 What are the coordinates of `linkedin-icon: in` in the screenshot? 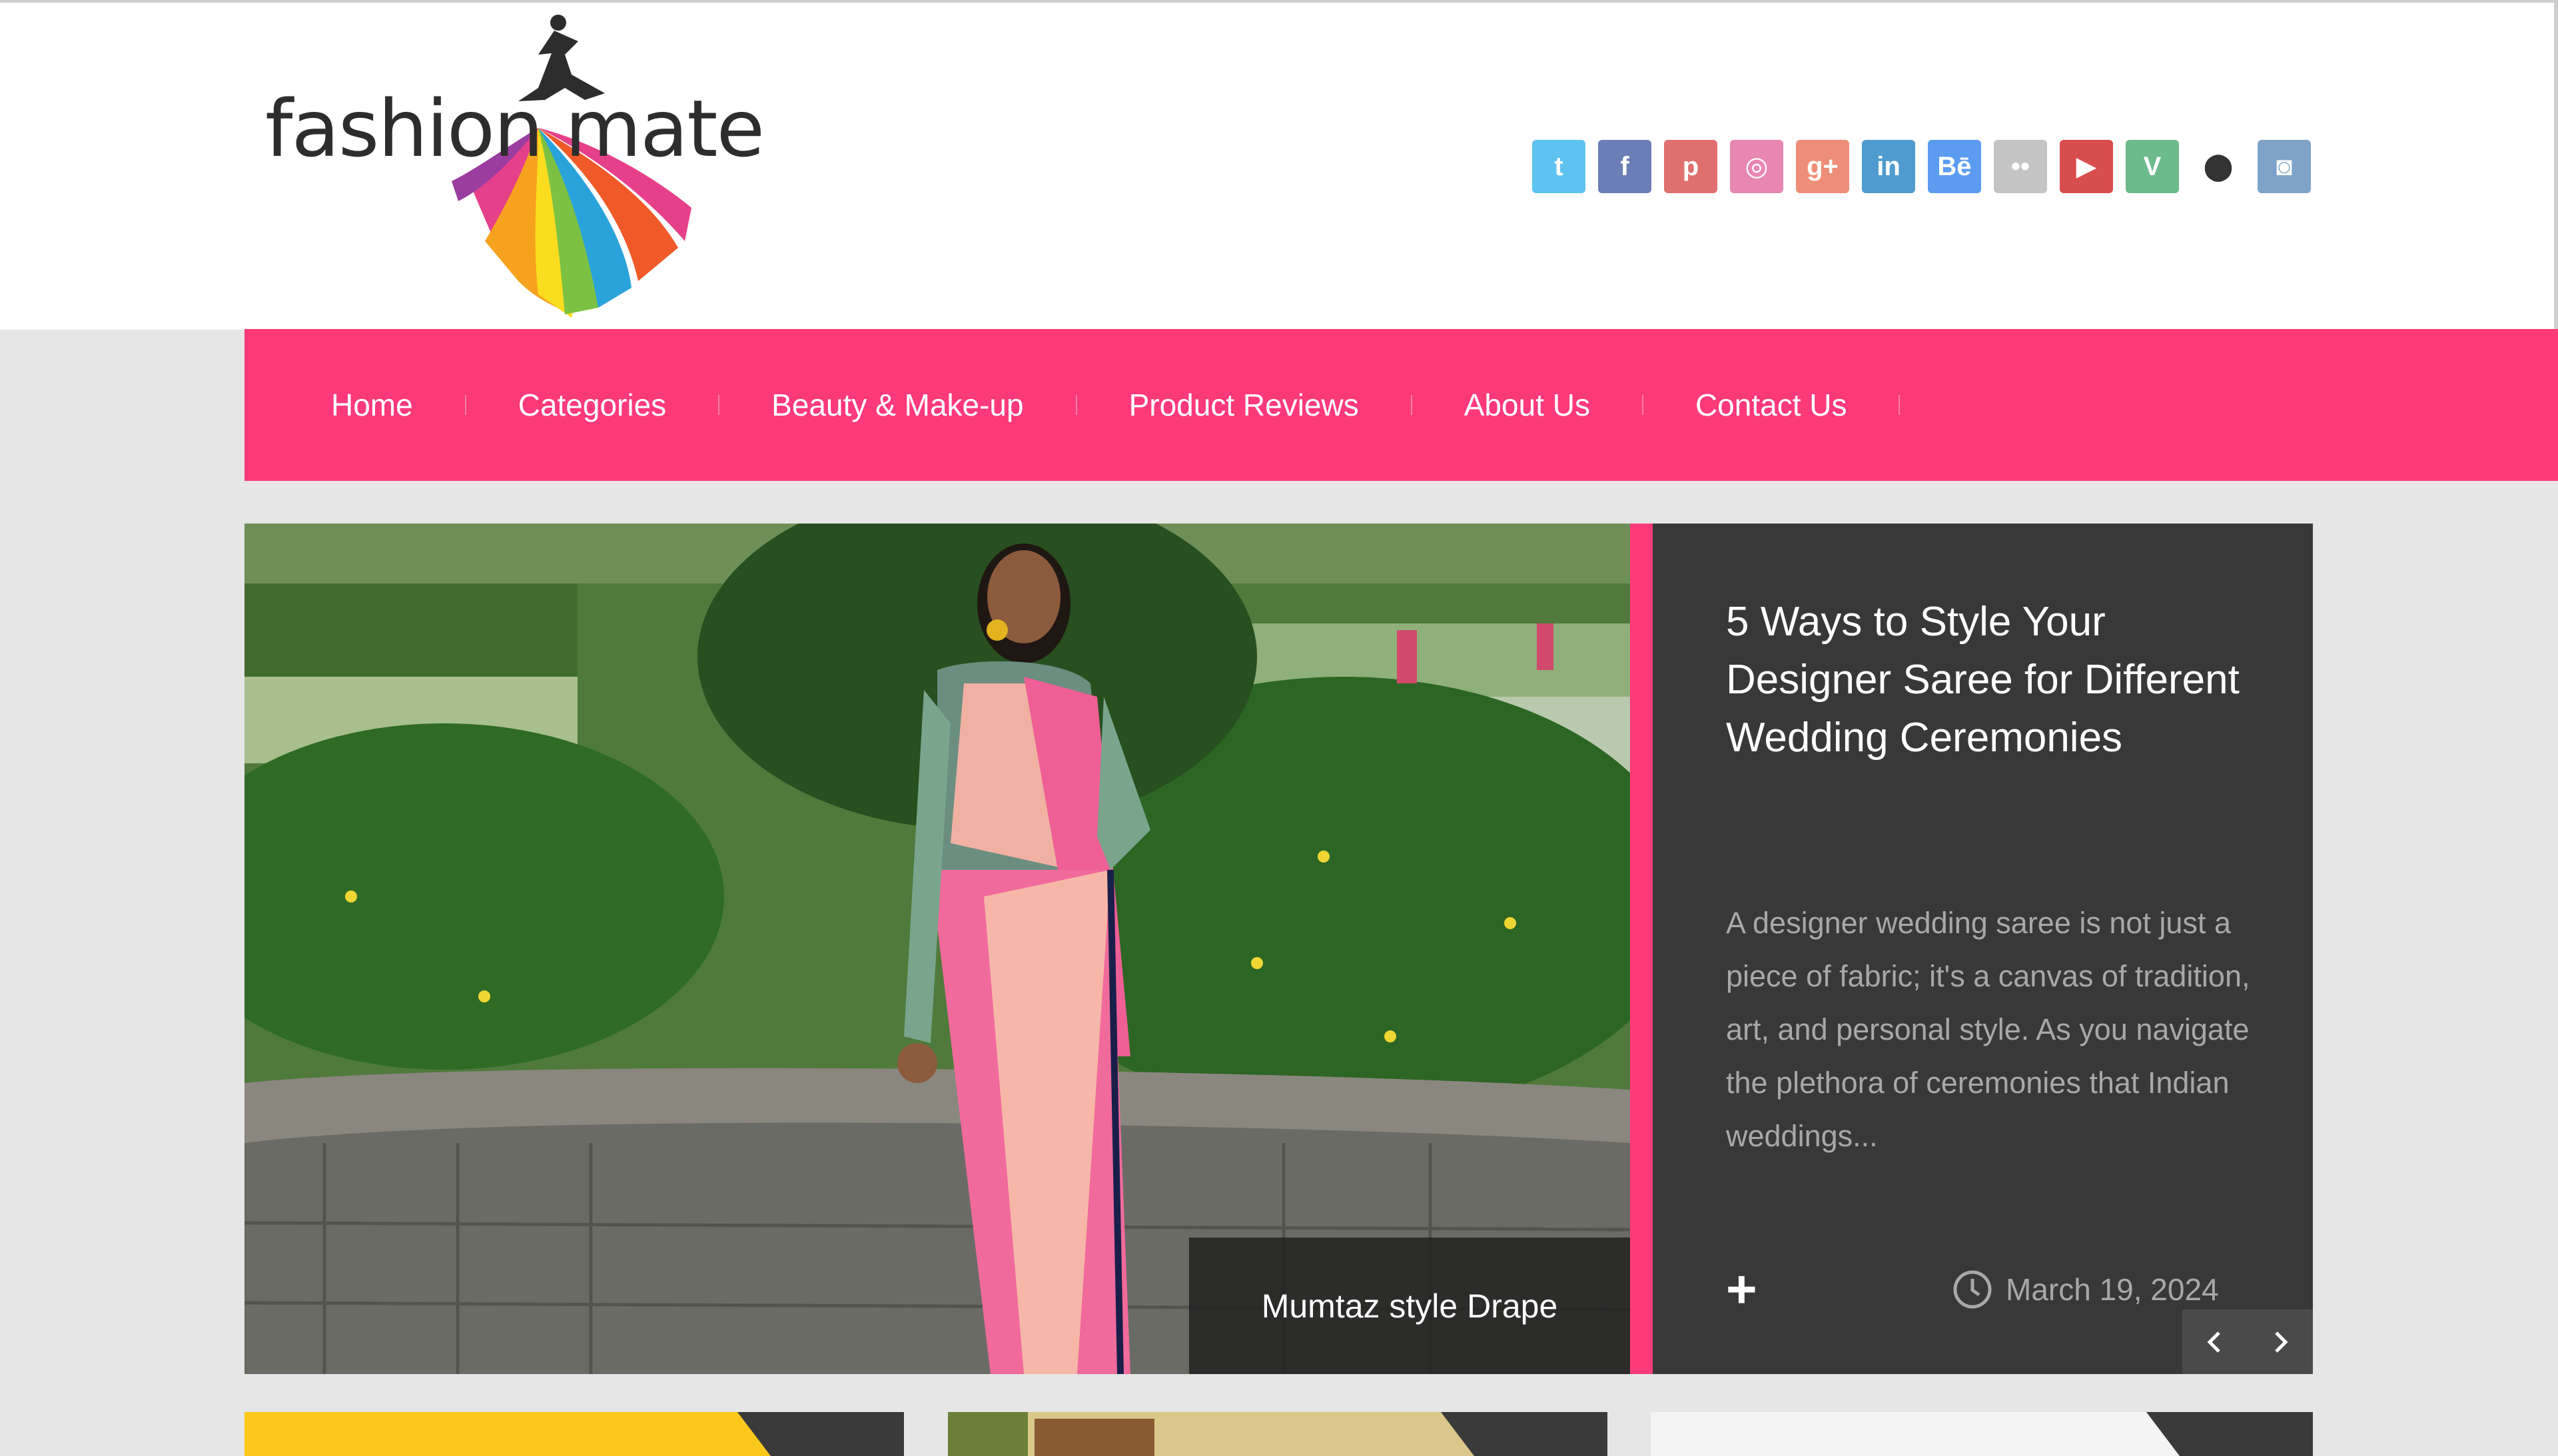 It's located at (1889, 166).